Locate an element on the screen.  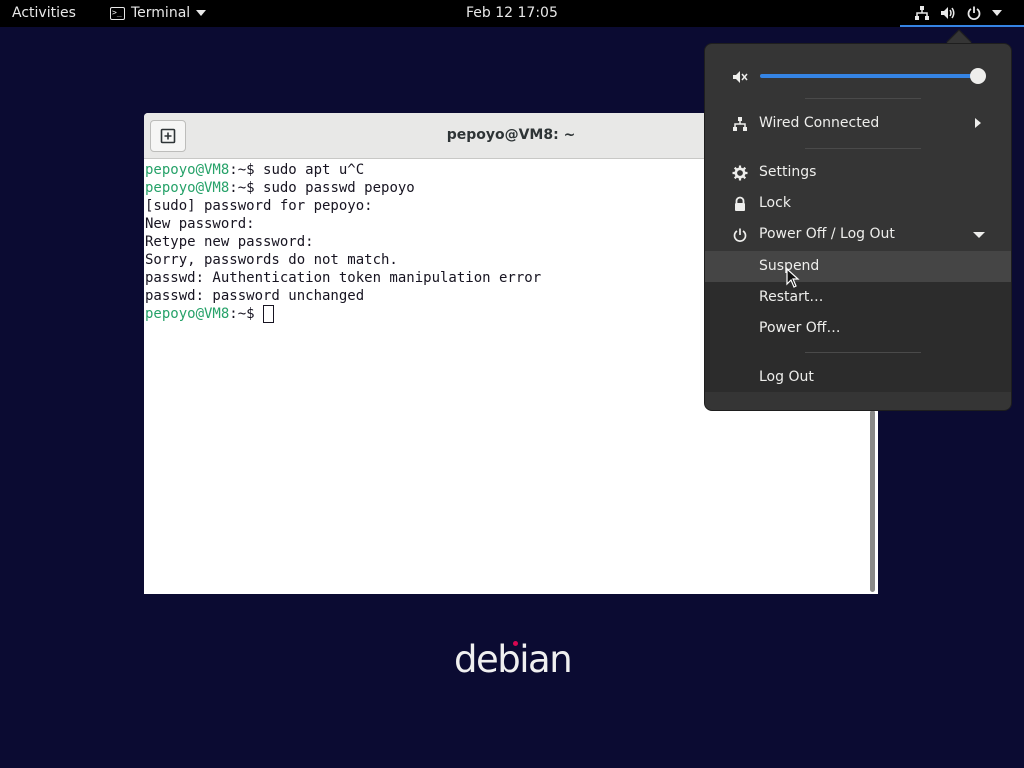
app-menu-button: >_ Terminal is located at coordinates (158, 13).